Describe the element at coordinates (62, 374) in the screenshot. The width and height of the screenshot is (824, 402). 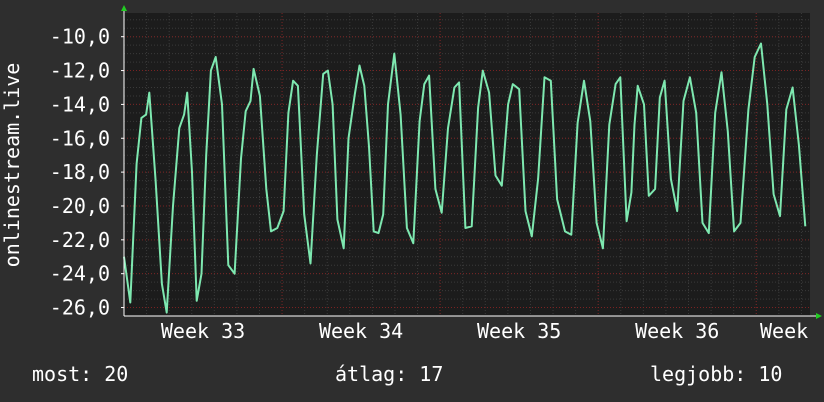
I see `stat-current-label: most:` at that location.